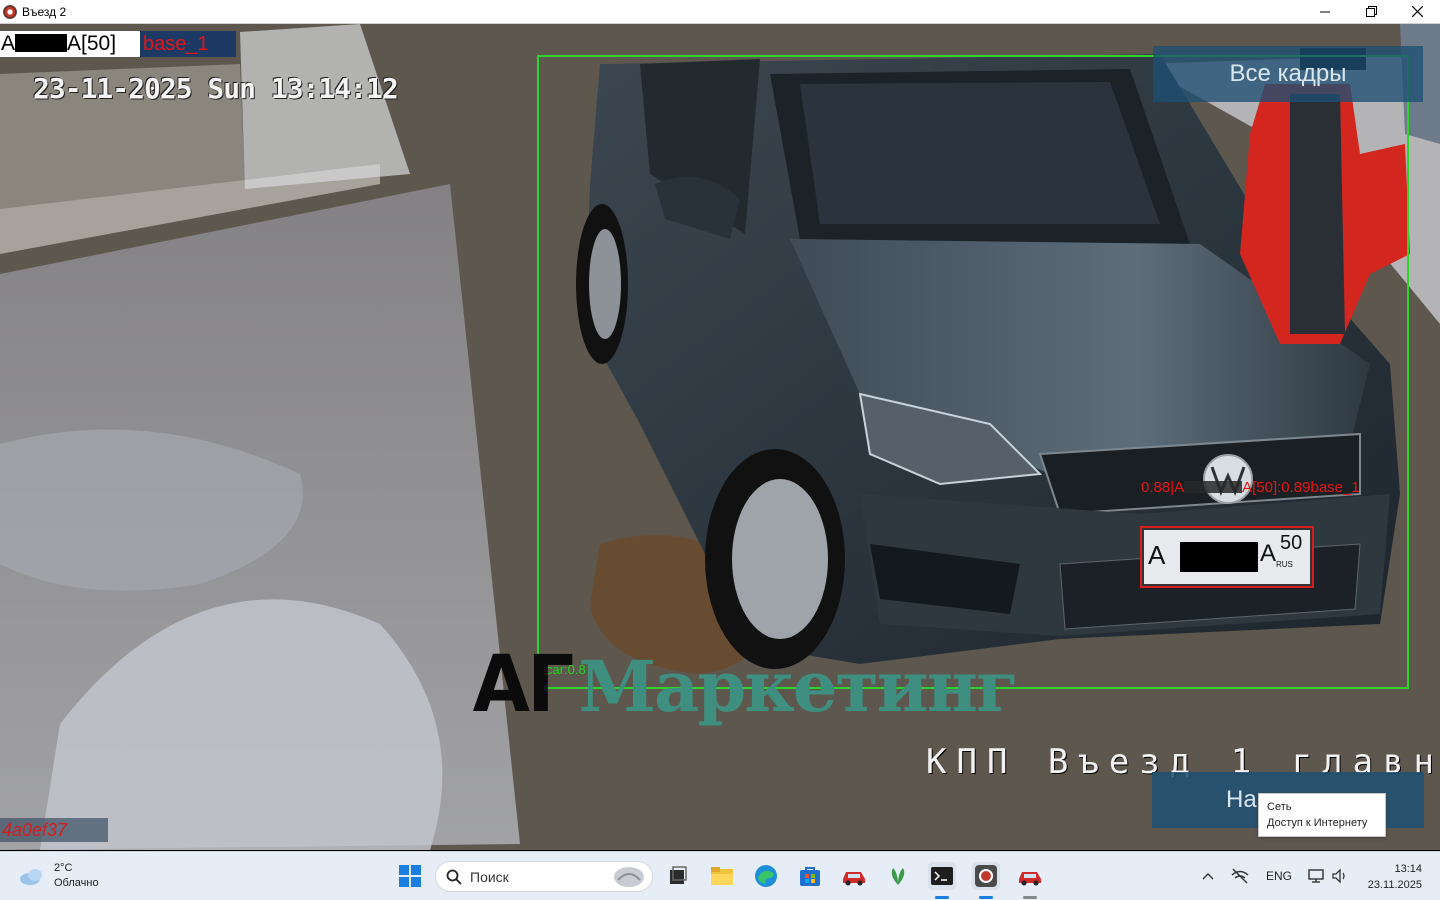 The height and width of the screenshot is (900, 1440). I want to click on company-logo: АГ Маркетинг, so click(744, 685).